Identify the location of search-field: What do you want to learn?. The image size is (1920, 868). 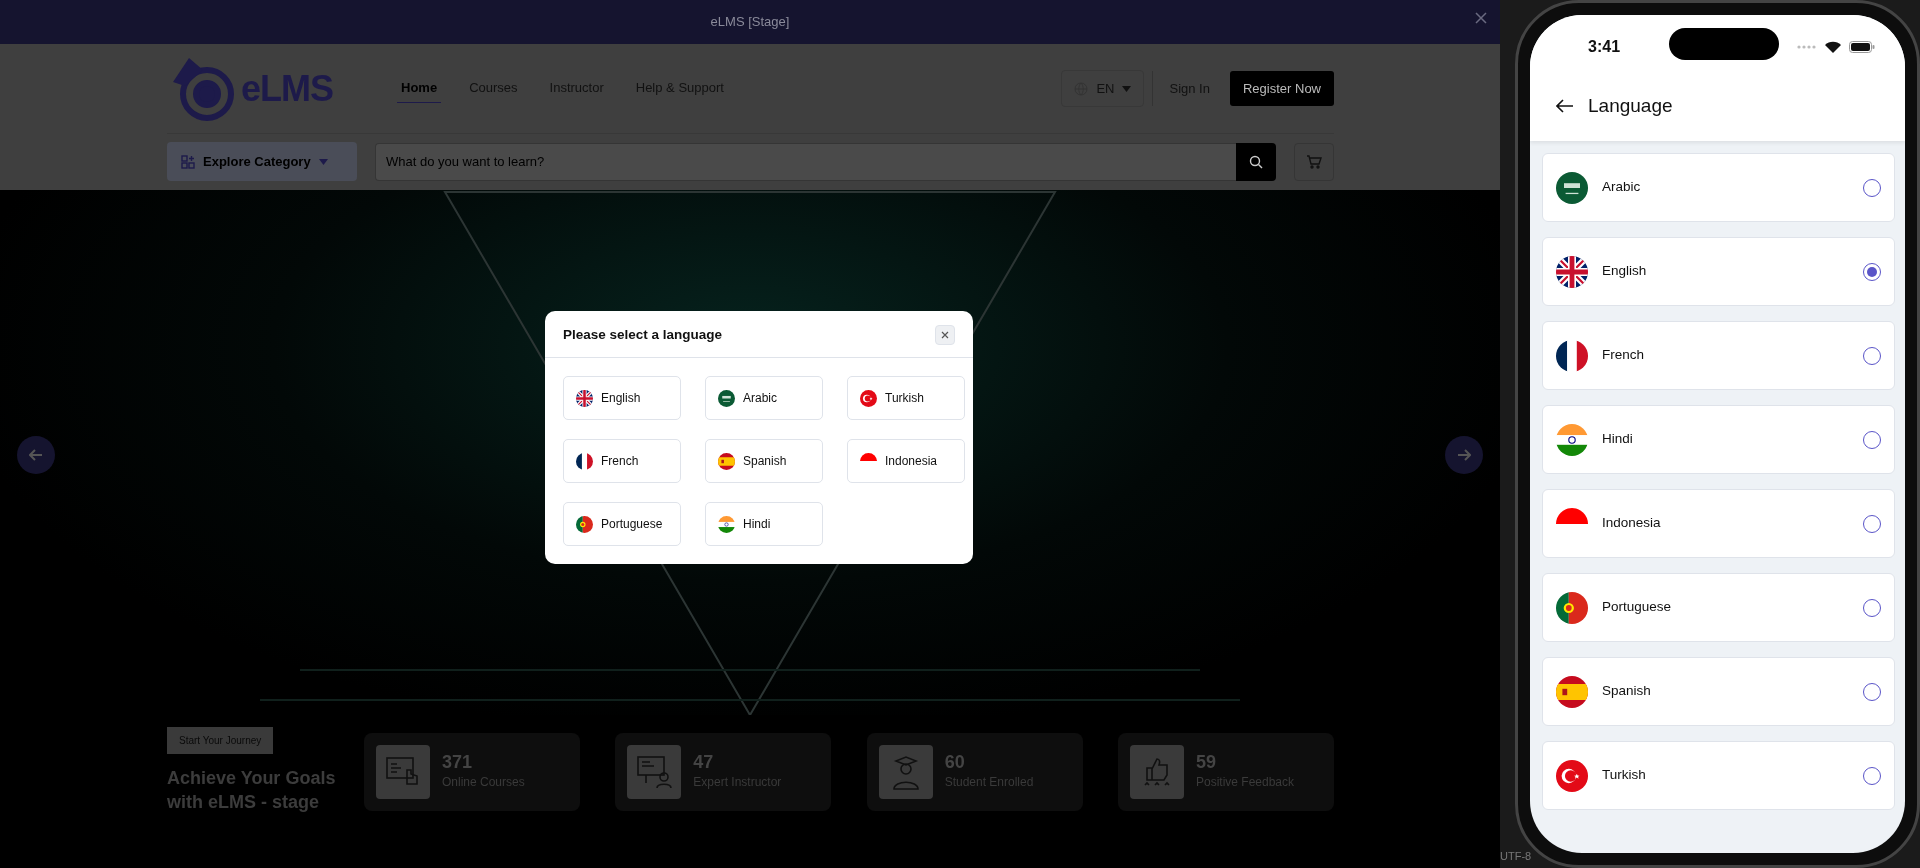
(805, 161).